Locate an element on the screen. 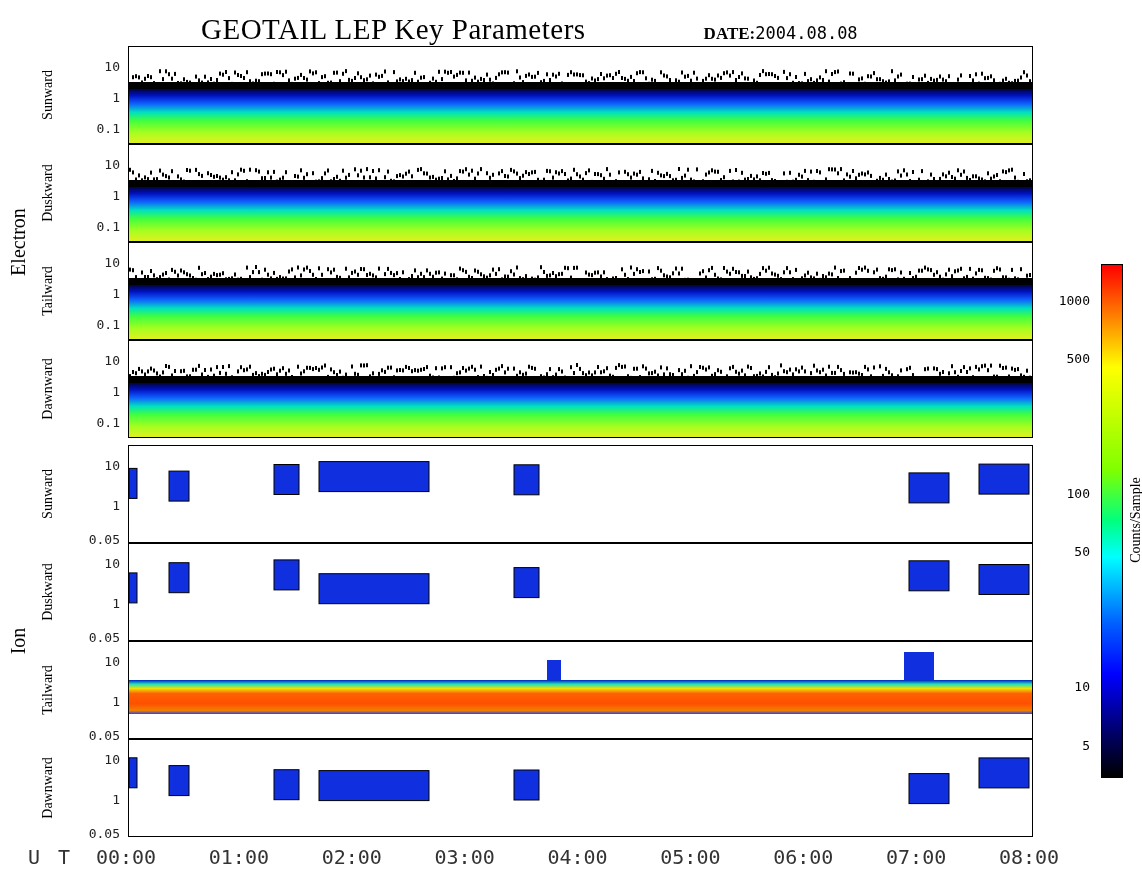  colorbar-tick-label: 1000 is located at coordinates (1074, 300).